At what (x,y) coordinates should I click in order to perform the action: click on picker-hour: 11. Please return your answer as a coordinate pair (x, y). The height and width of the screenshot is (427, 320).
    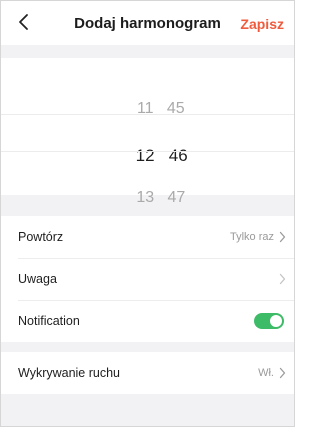
    Looking at the image, I should click on (145, 108).